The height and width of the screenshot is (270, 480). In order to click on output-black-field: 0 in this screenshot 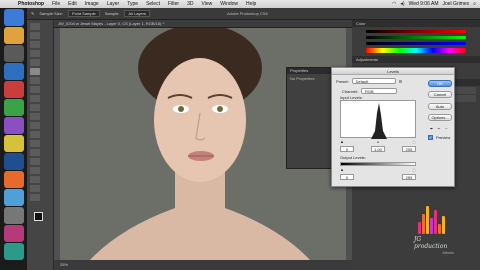, I will do `click(347, 177)`.